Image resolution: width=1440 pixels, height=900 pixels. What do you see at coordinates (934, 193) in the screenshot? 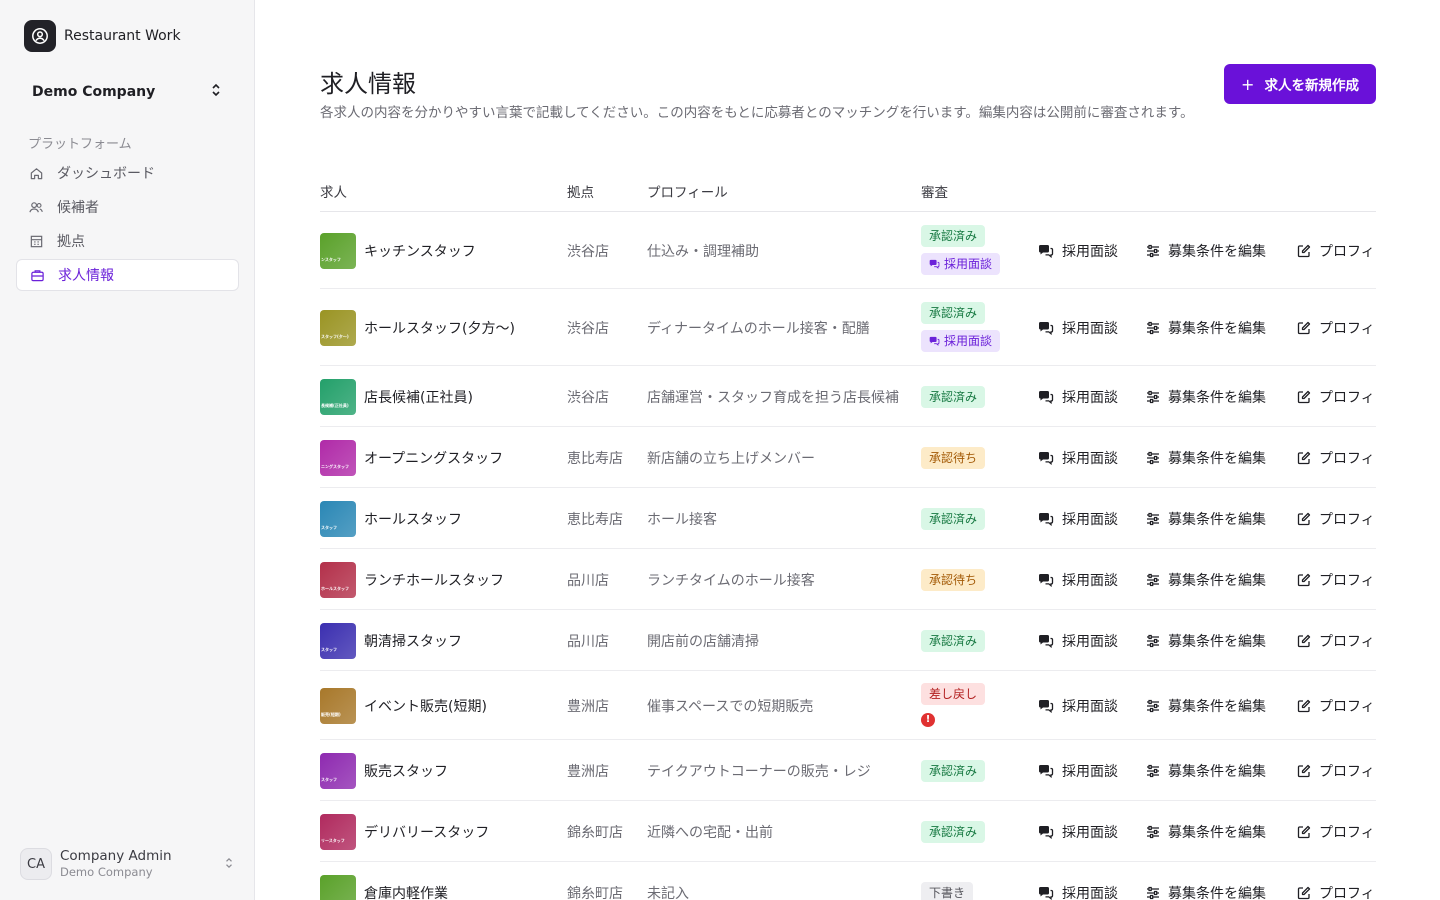
I see `column-header-review: 審査` at bounding box center [934, 193].